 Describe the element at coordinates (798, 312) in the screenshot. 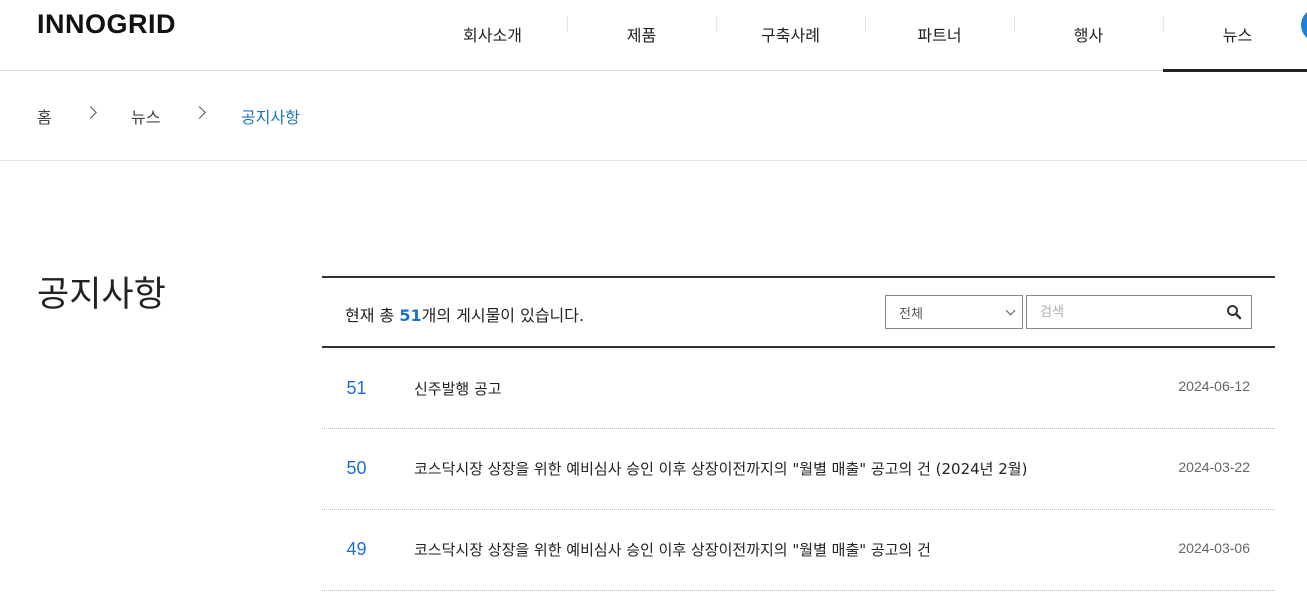

I see `board-toolbar: 현재 총 51개의 게시물이 있습니다. 전체` at that location.